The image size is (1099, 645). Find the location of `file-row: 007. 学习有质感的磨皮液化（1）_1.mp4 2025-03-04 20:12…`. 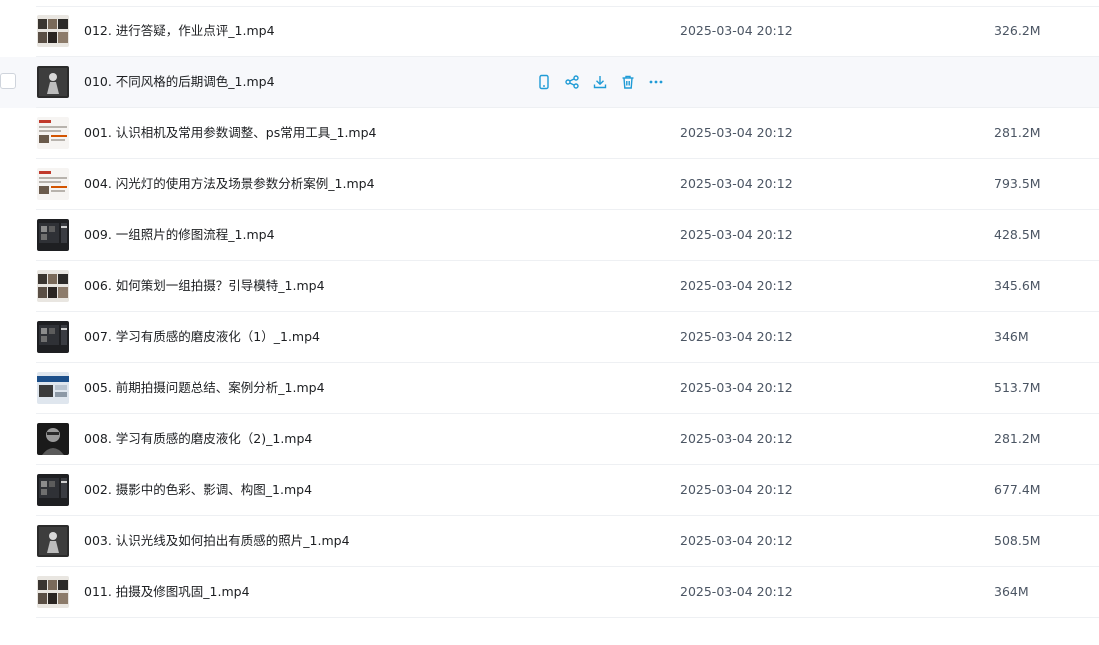

file-row: 007. 学习有质感的磨皮液化（1）_1.mp4 2025-03-04 20:12… is located at coordinates (549, 337).